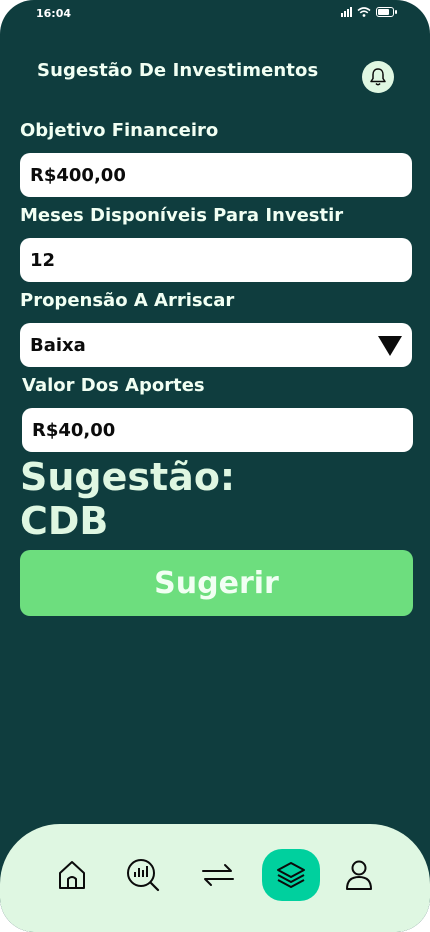 This screenshot has height=932, width=430. Describe the element at coordinates (390, 346) in the screenshot. I see `dropdown-arrow-icon` at that location.